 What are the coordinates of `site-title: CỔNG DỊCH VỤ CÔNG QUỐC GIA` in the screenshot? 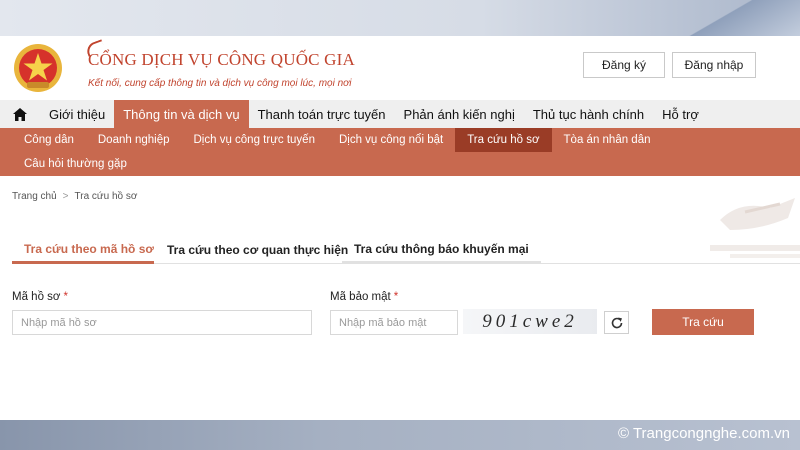 It's located at (221, 60).